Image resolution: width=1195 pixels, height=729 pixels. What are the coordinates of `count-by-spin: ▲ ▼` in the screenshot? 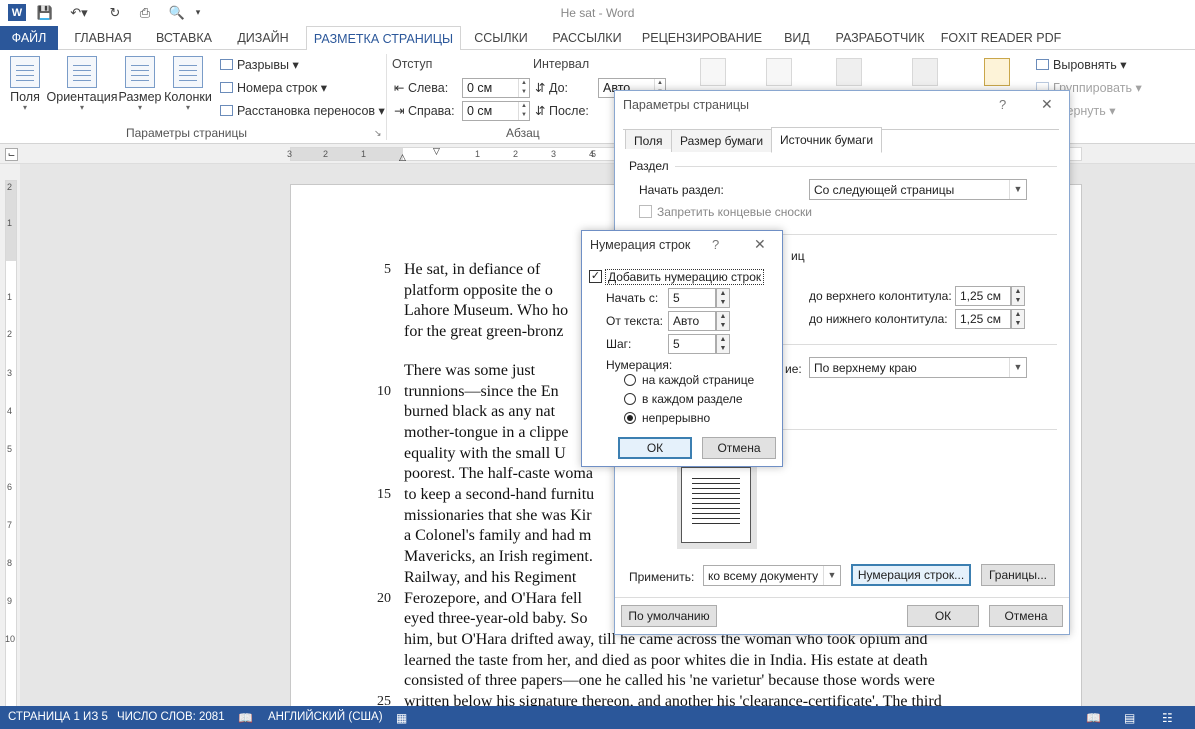 It's located at (723, 344).